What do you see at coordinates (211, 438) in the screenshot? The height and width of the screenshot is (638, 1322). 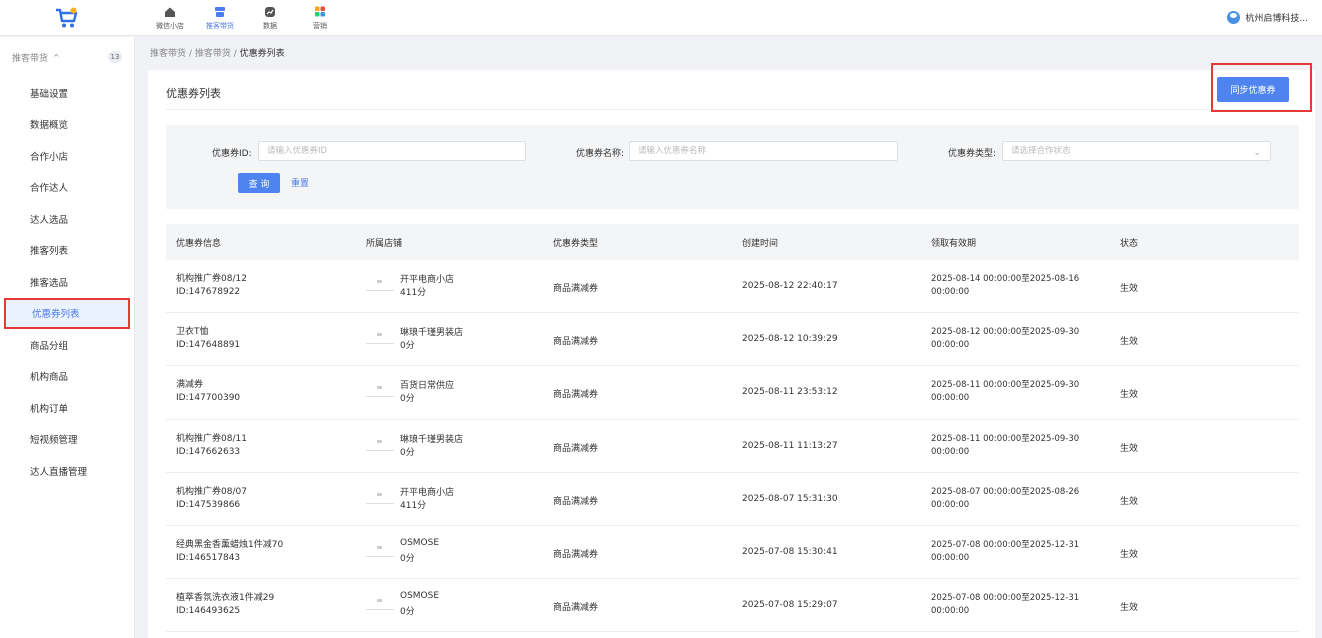 I see `coupon-name: 机构推广券08/11` at bounding box center [211, 438].